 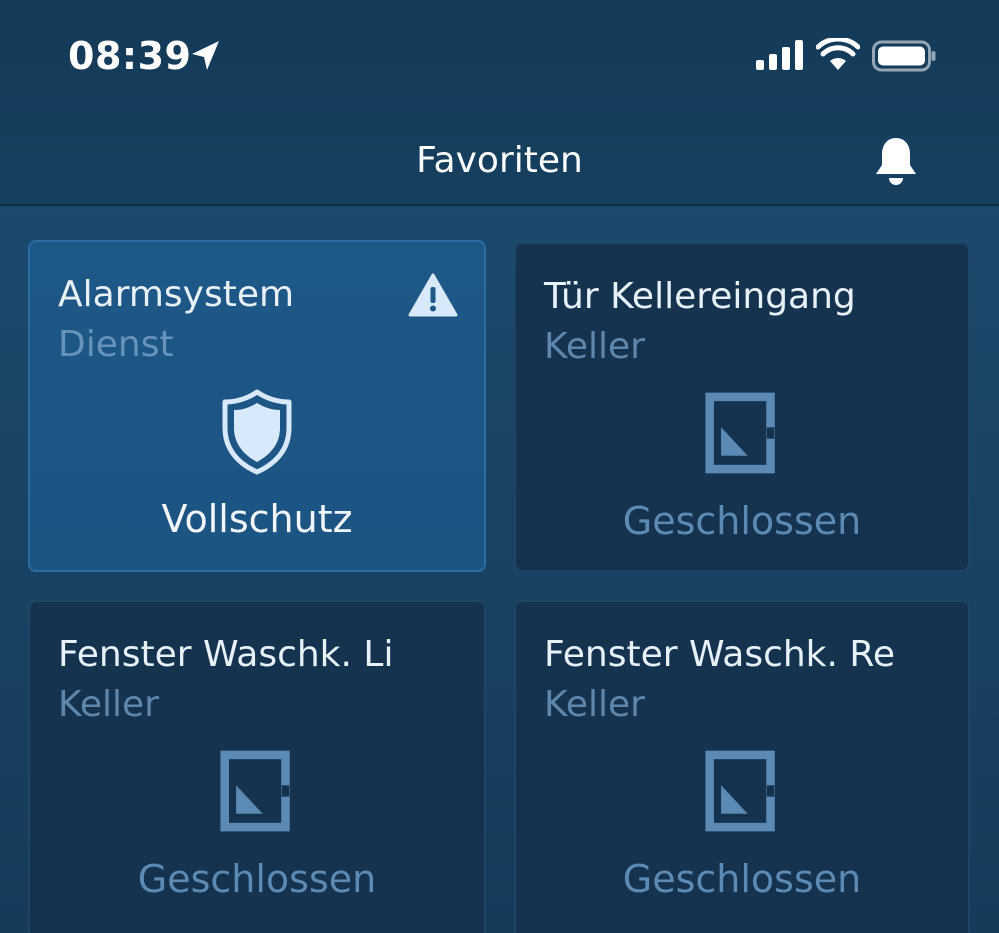 I want to click on wifi-icon, so click(x=838, y=54).